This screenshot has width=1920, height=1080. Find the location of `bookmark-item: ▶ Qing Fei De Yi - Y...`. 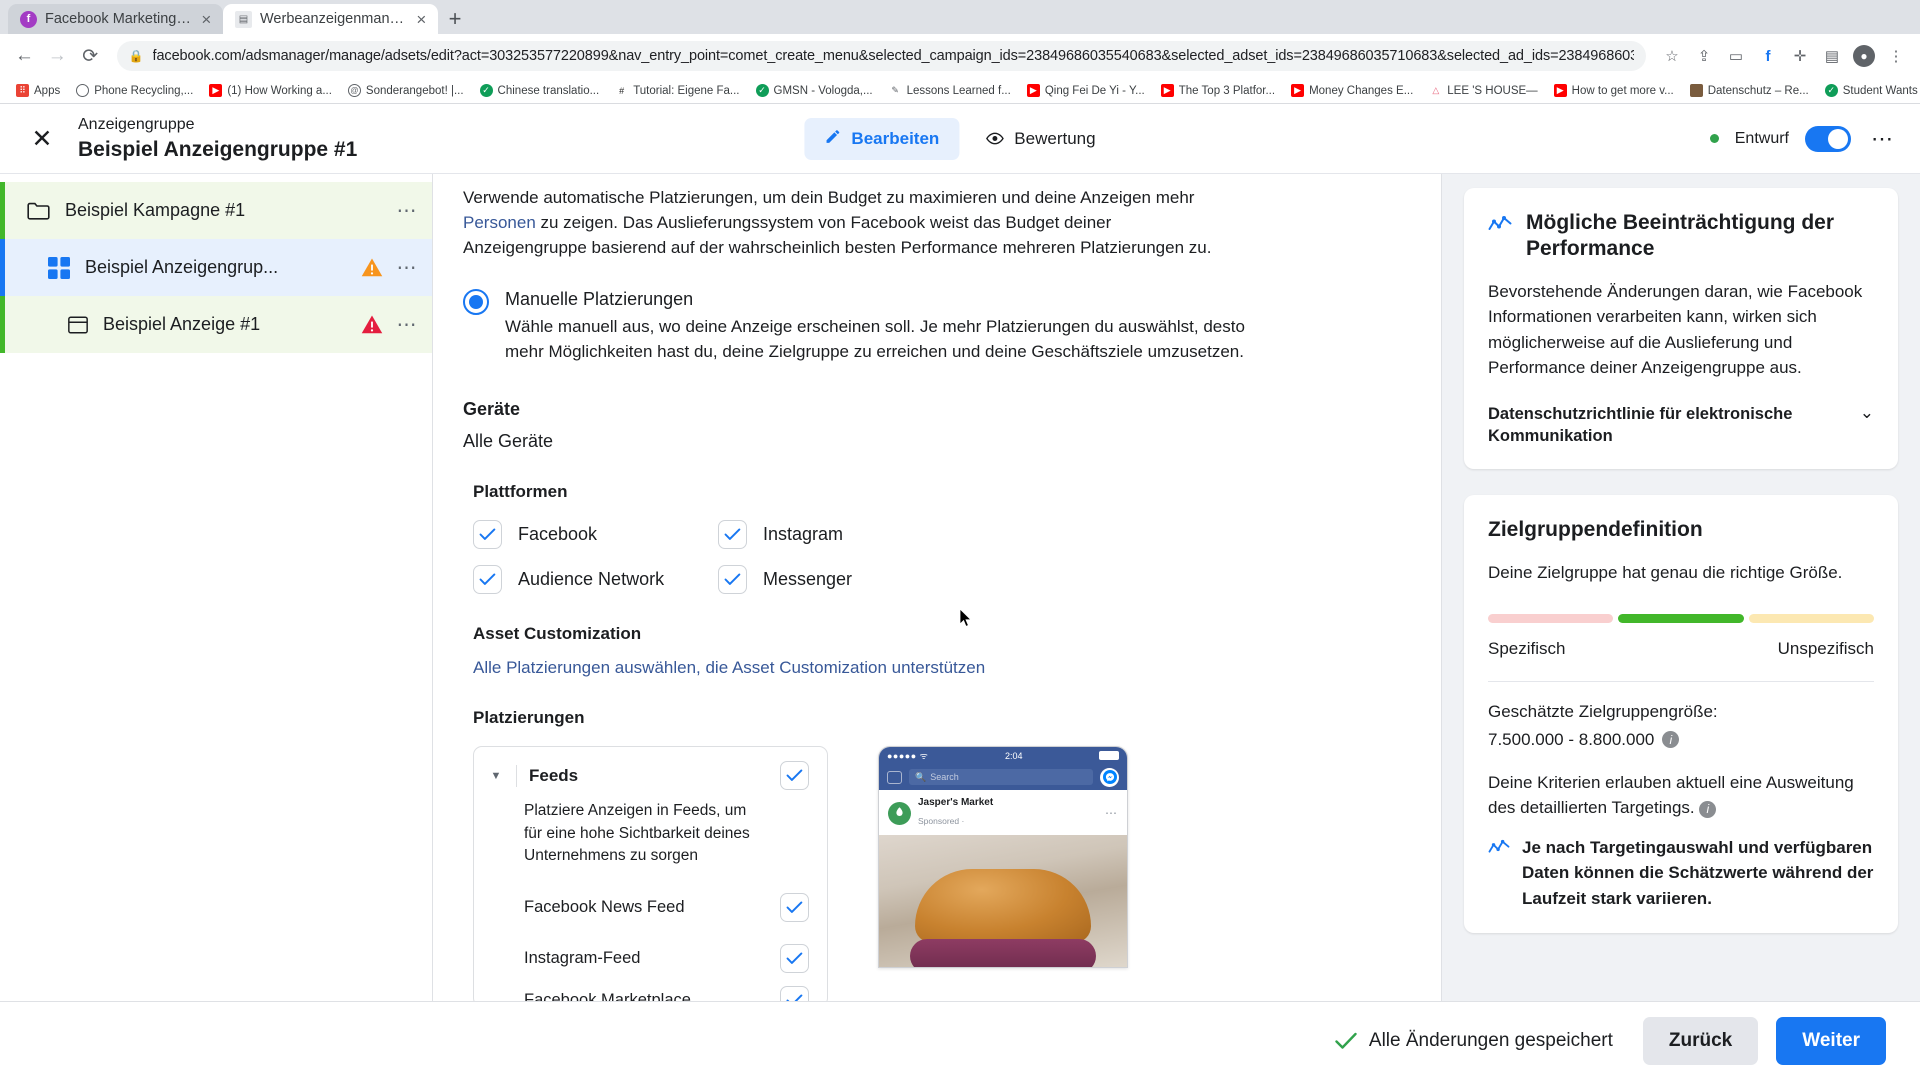

bookmark-item: ▶ Qing Fei De Yi - Y... is located at coordinates (1086, 91).